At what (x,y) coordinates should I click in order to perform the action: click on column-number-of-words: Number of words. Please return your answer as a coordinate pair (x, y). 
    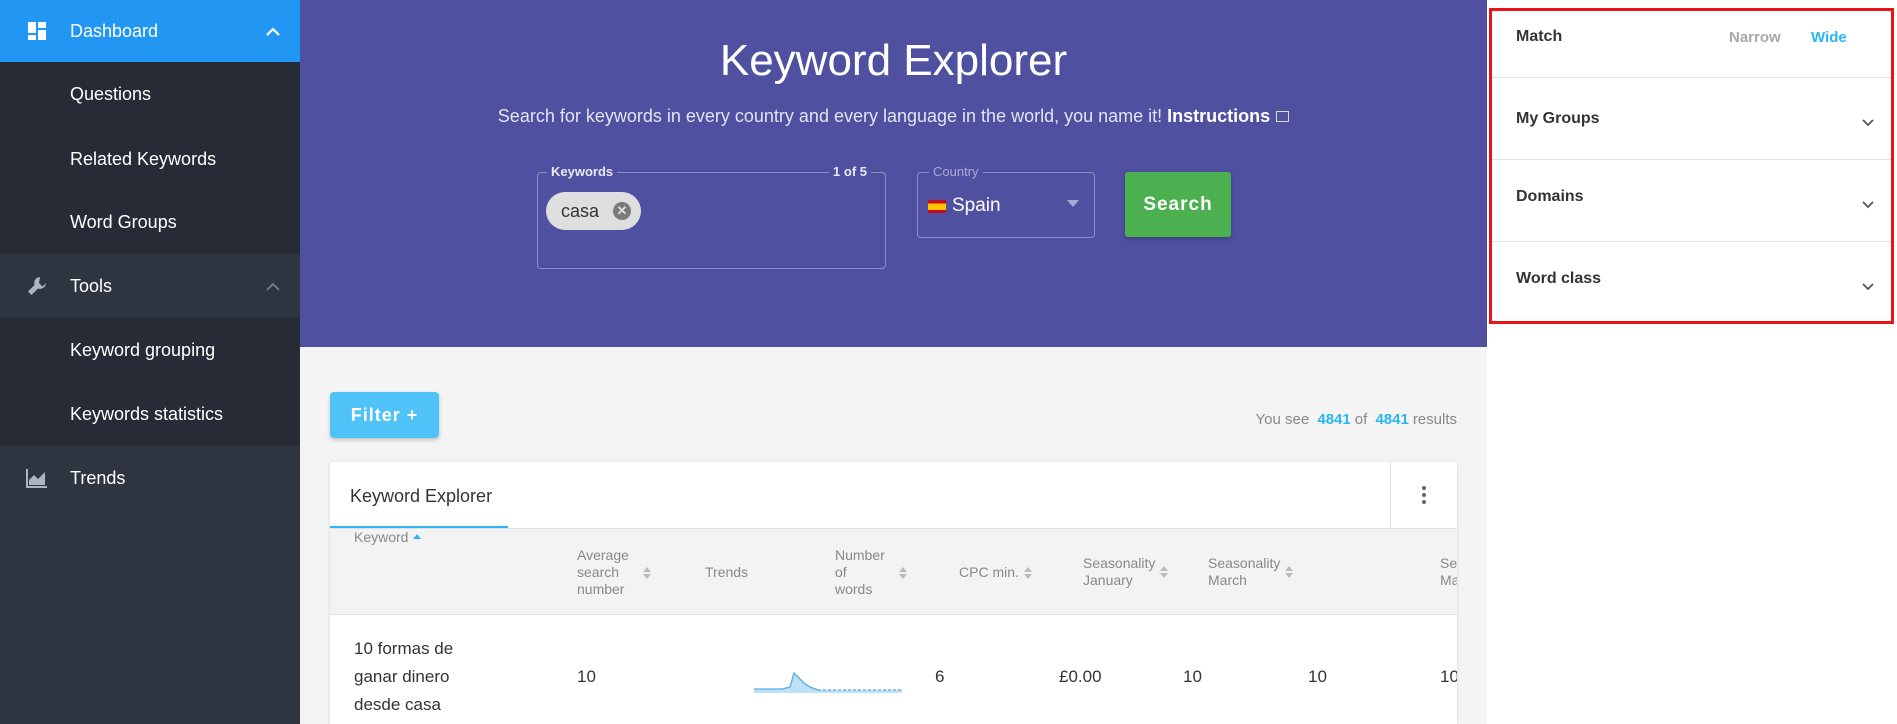
    Looking at the image, I should click on (871, 572).